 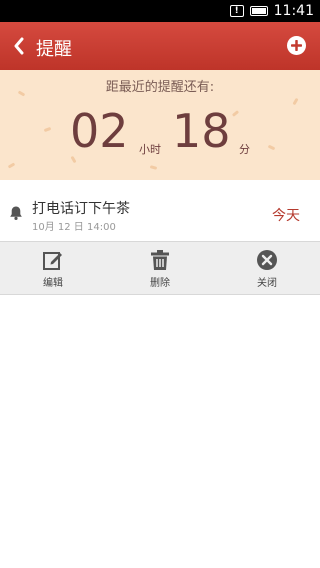 I want to click on chevron-left-icon, so click(x=19, y=46).